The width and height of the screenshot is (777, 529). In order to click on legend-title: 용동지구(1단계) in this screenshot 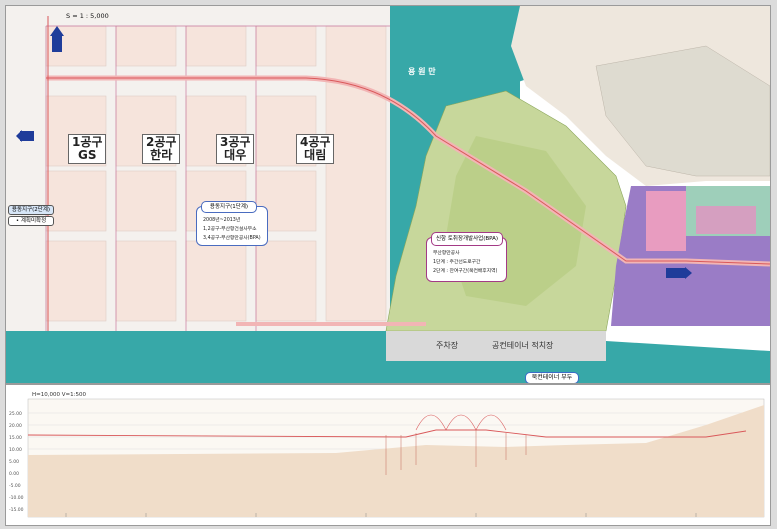, I will do `click(229, 207)`.